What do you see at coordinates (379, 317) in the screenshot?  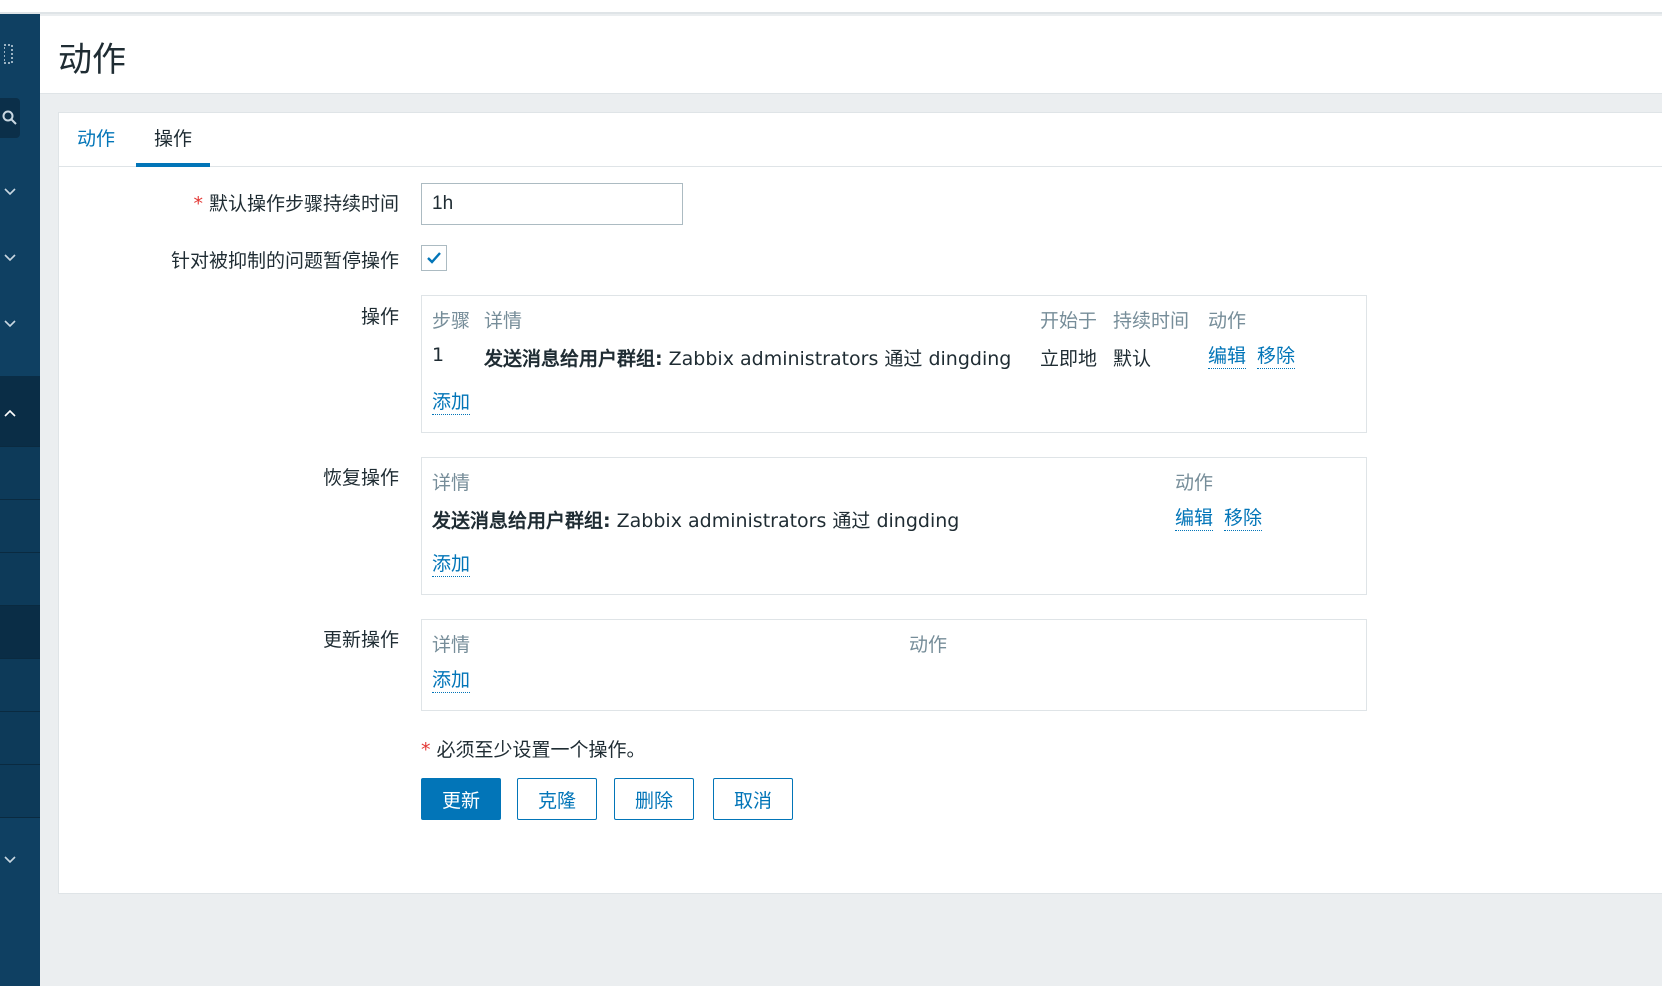 I see `operations-label: 操作` at bounding box center [379, 317].